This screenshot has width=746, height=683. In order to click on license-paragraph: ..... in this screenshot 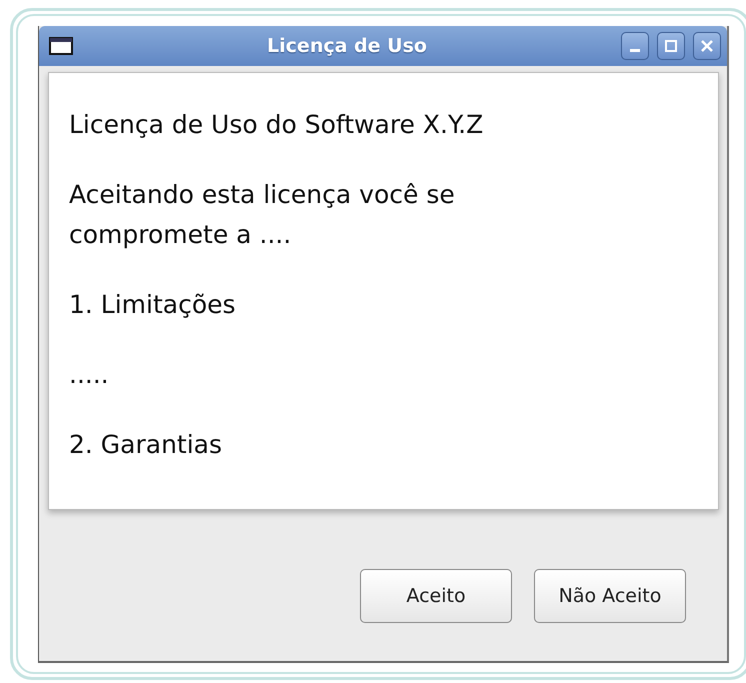, I will do `click(89, 375)`.